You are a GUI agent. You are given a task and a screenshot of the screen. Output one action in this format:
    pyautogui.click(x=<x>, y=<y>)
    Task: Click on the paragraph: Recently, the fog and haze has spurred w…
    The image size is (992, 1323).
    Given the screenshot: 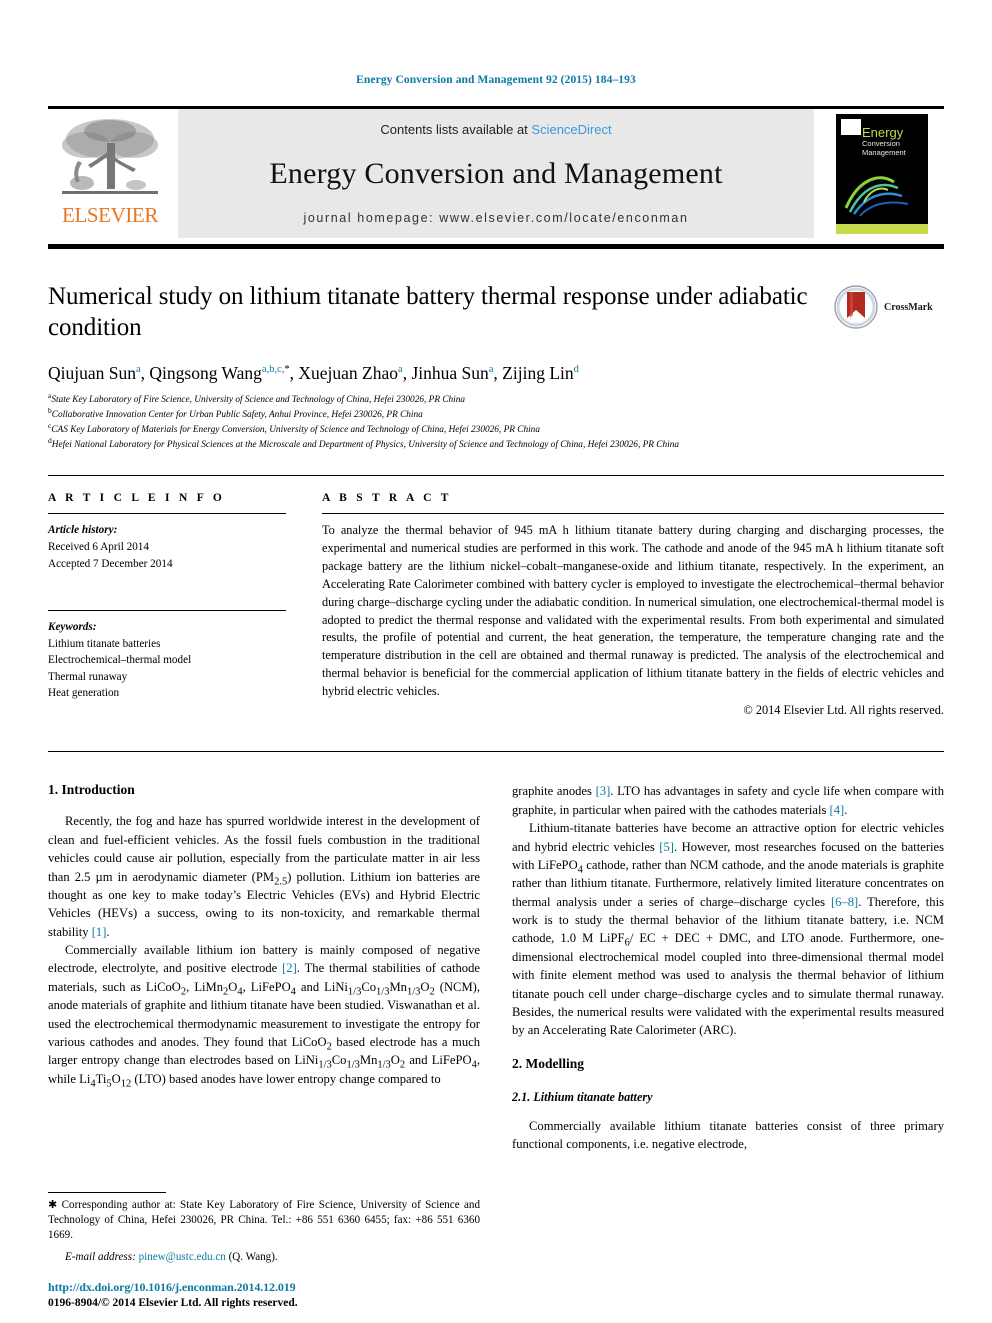 What is the action you would take?
    pyautogui.click(x=264, y=876)
    